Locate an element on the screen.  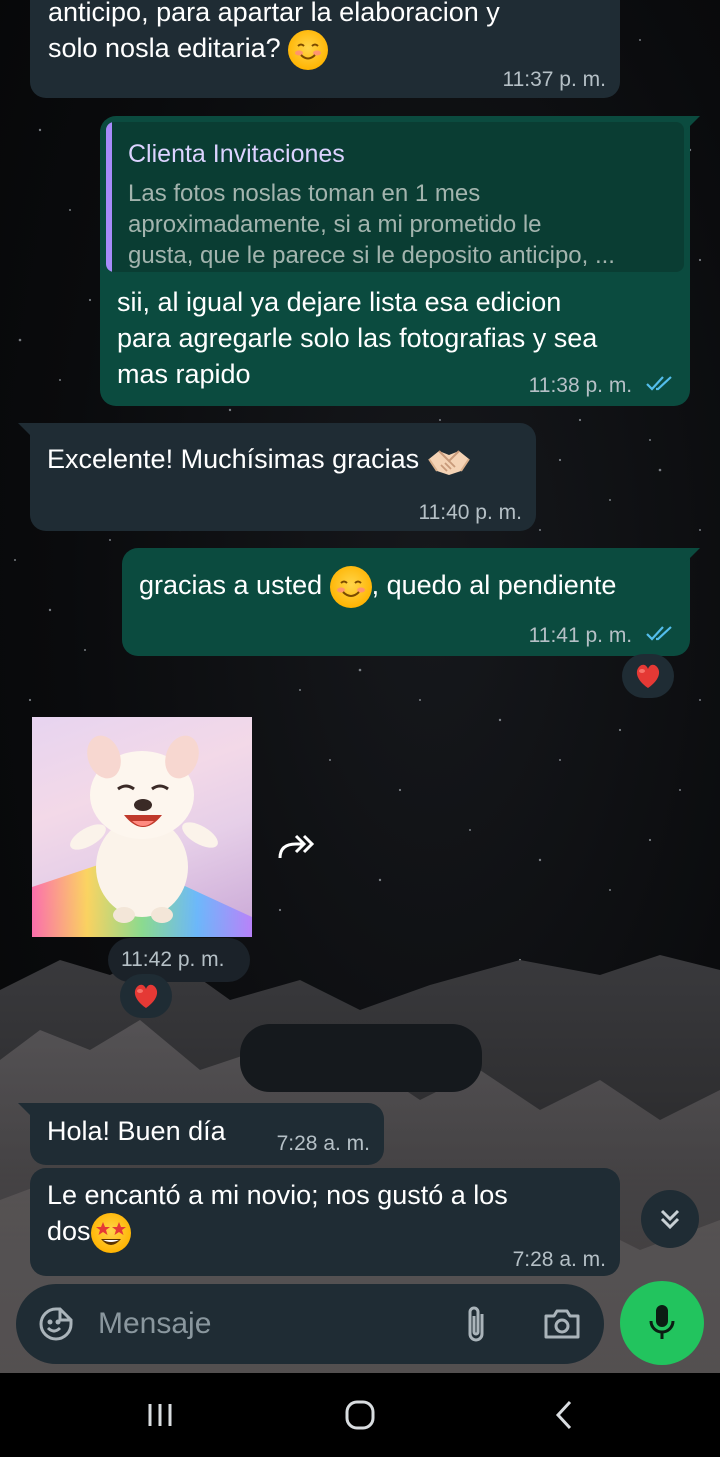
recents-icon is located at coordinates (160, 1415).